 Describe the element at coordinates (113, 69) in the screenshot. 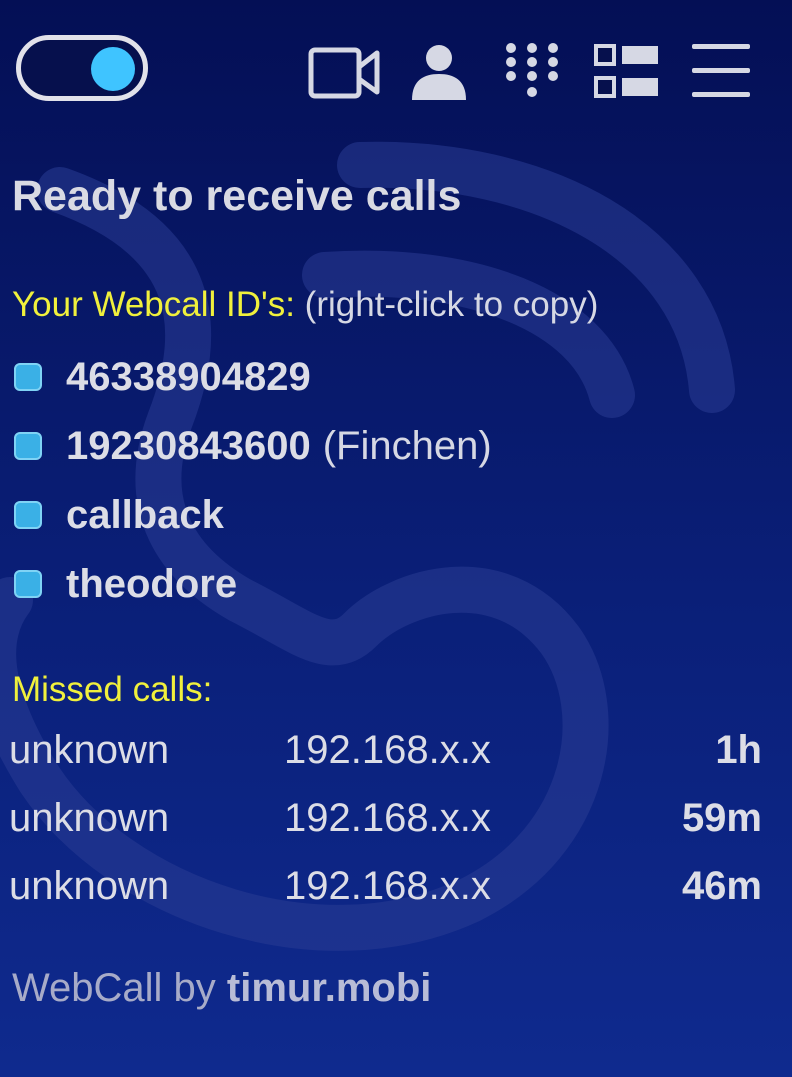

I see `toggle-knob` at that location.